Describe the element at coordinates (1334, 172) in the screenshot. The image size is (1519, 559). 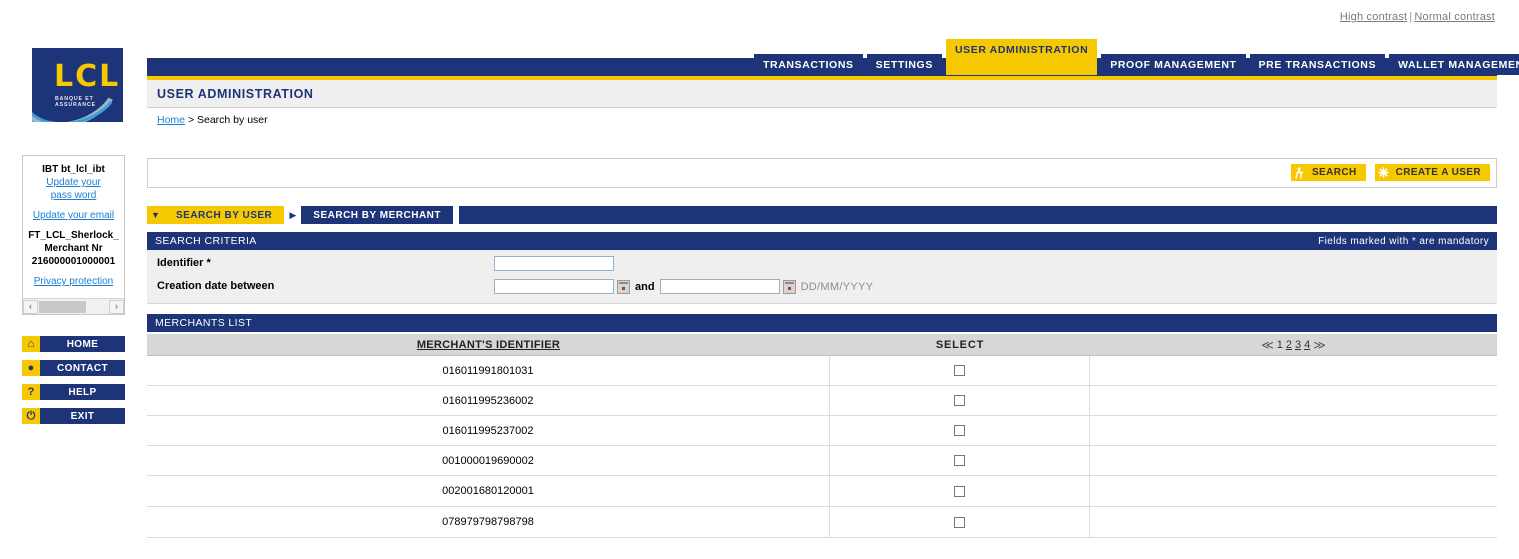
I see `search-button-label: SEARCH` at that location.